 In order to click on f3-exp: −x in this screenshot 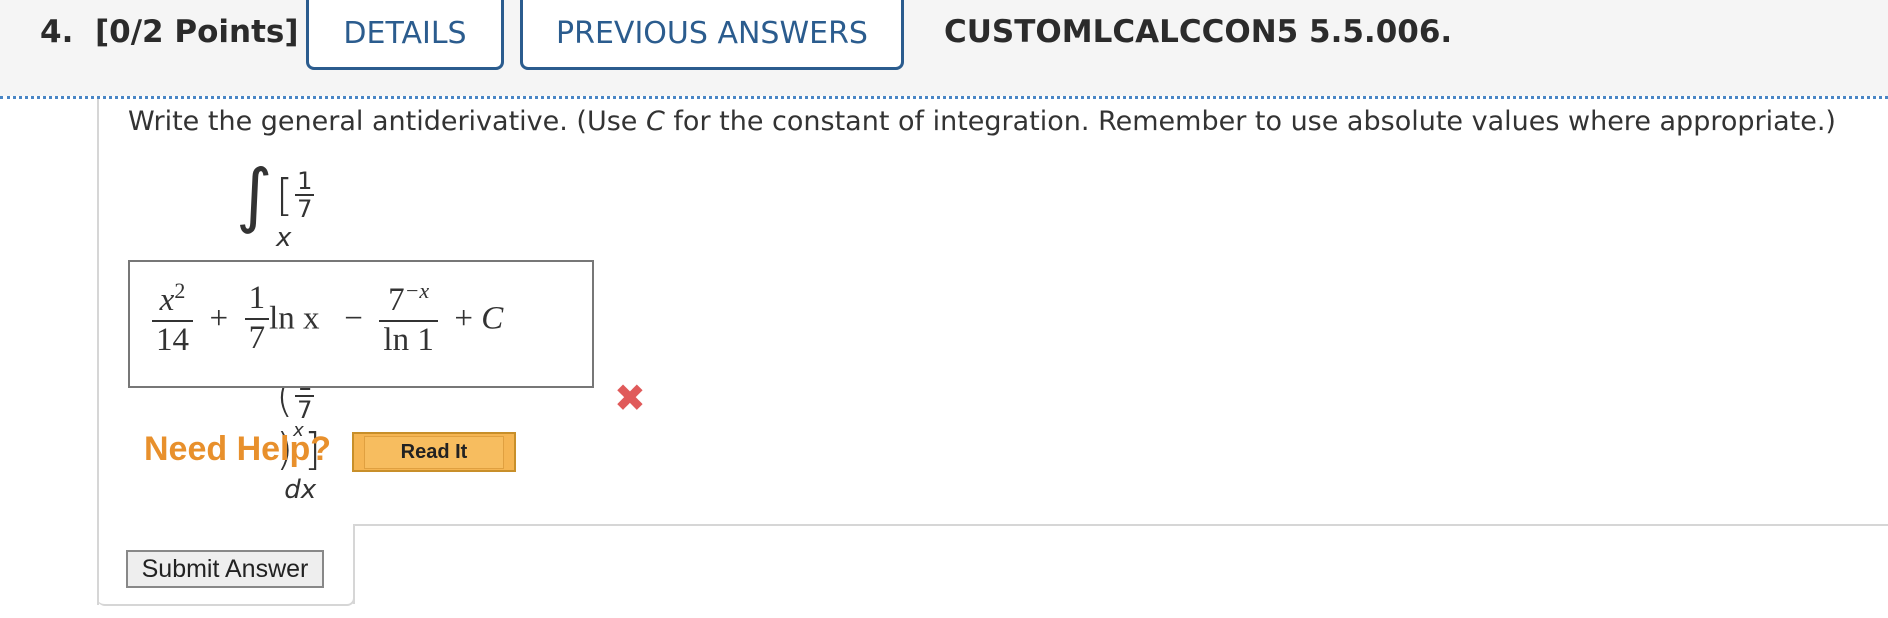, I will do `click(417, 290)`.